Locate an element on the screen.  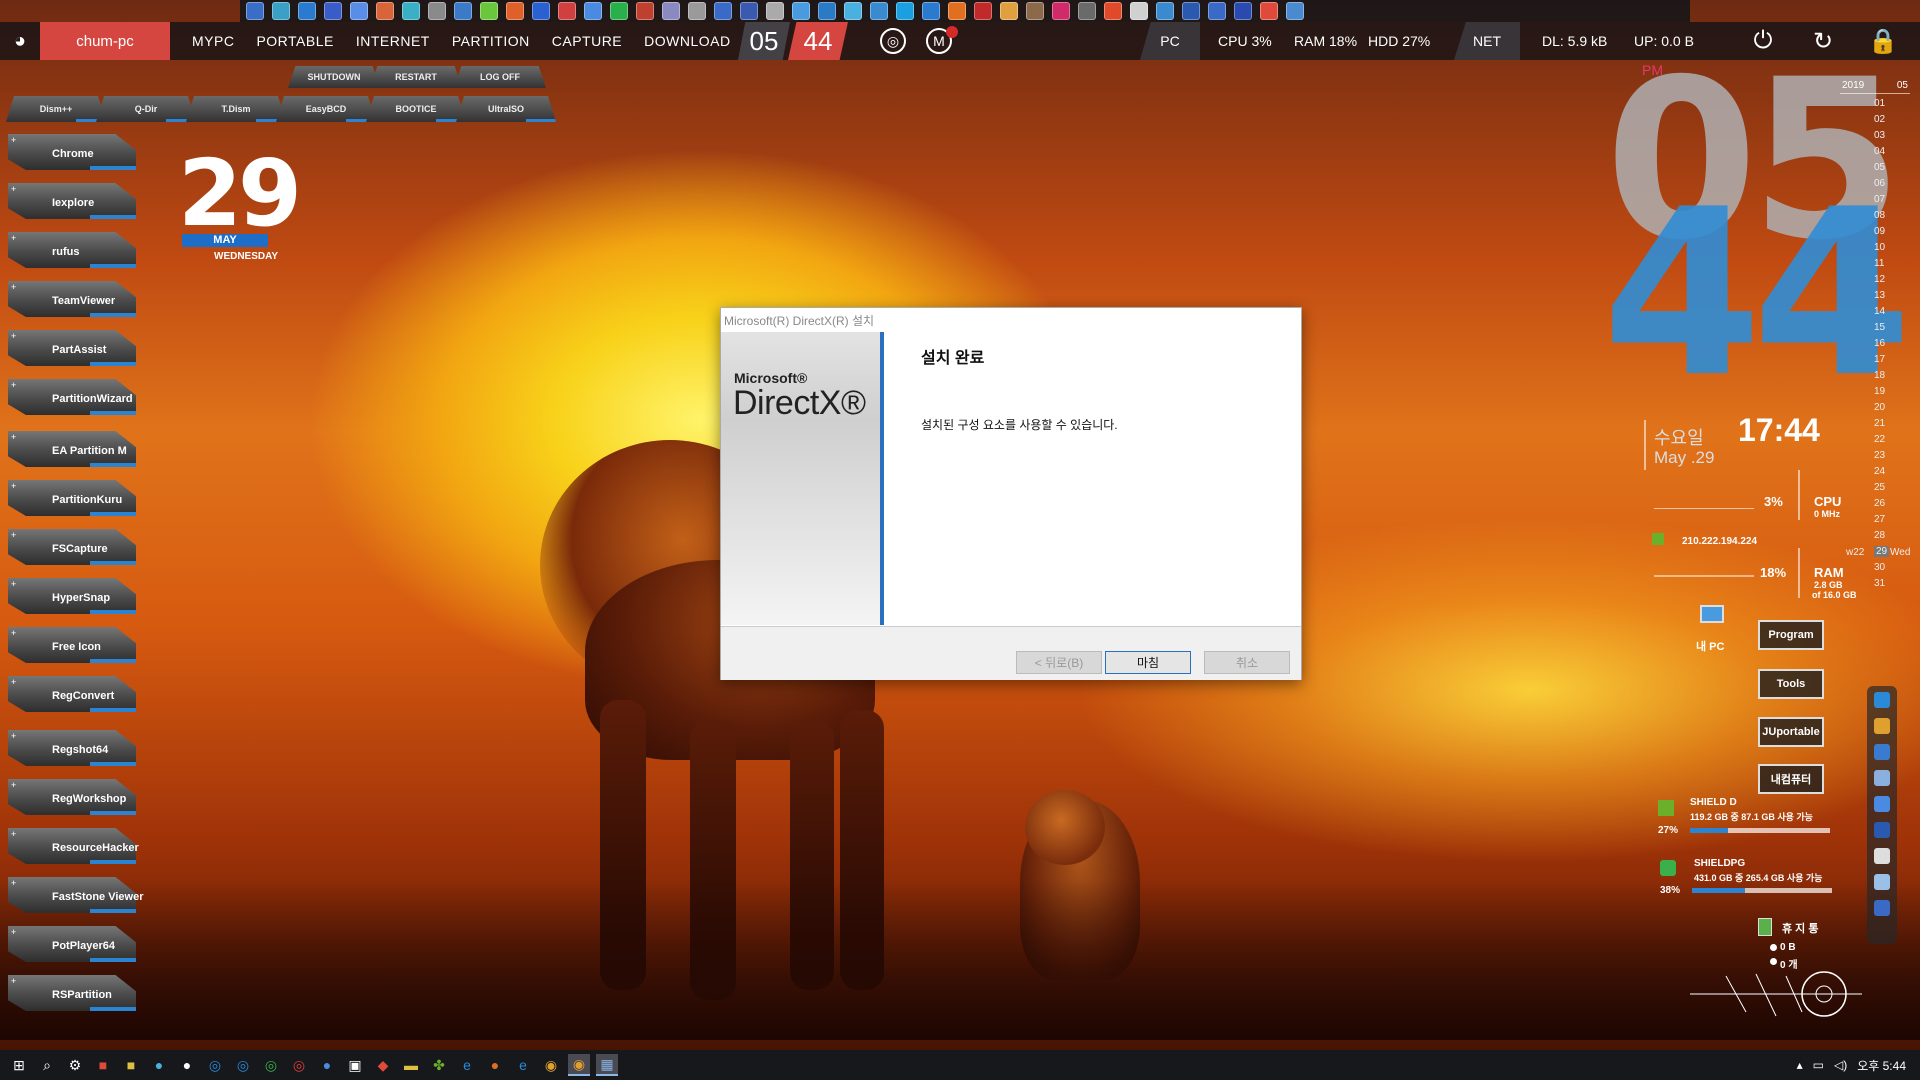
sidebar-item-partassist: + PartAssist is located at coordinates (72, 348).